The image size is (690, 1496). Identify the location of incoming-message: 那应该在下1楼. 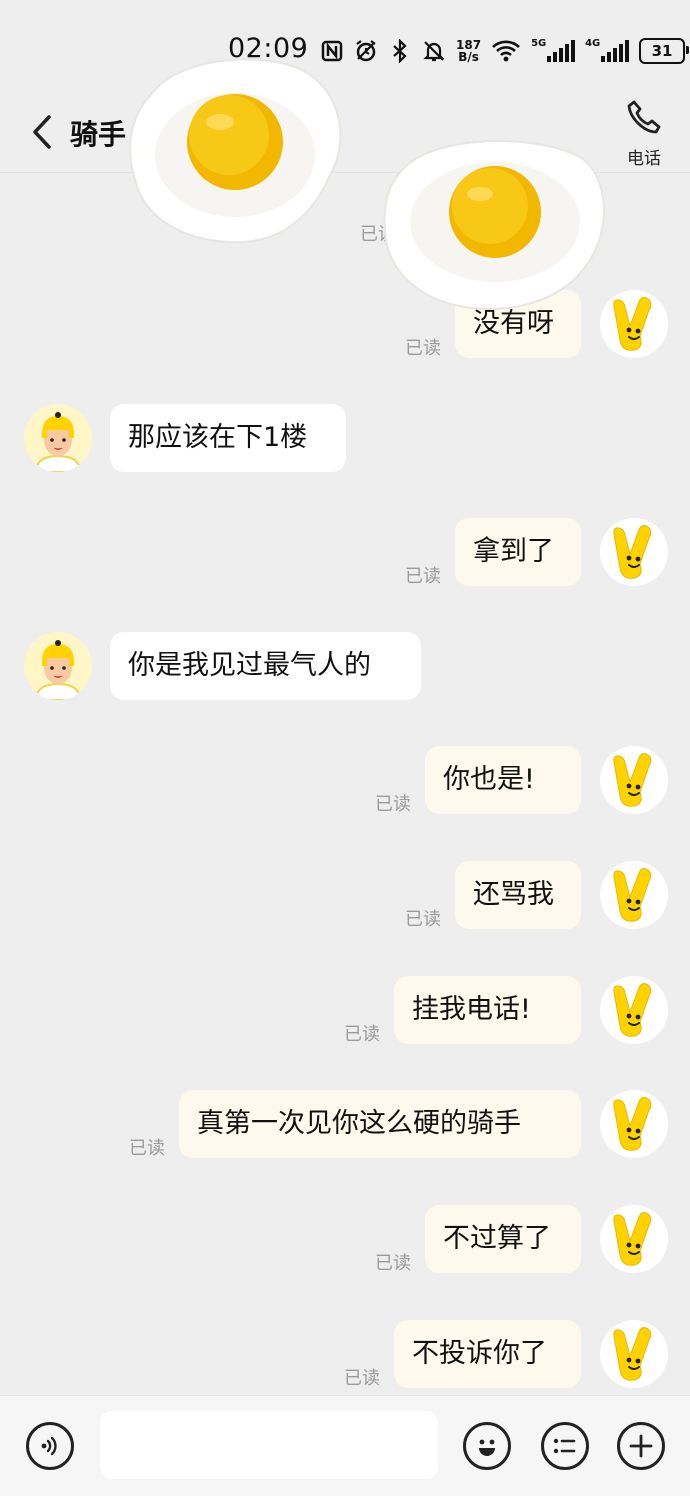
(345, 438).